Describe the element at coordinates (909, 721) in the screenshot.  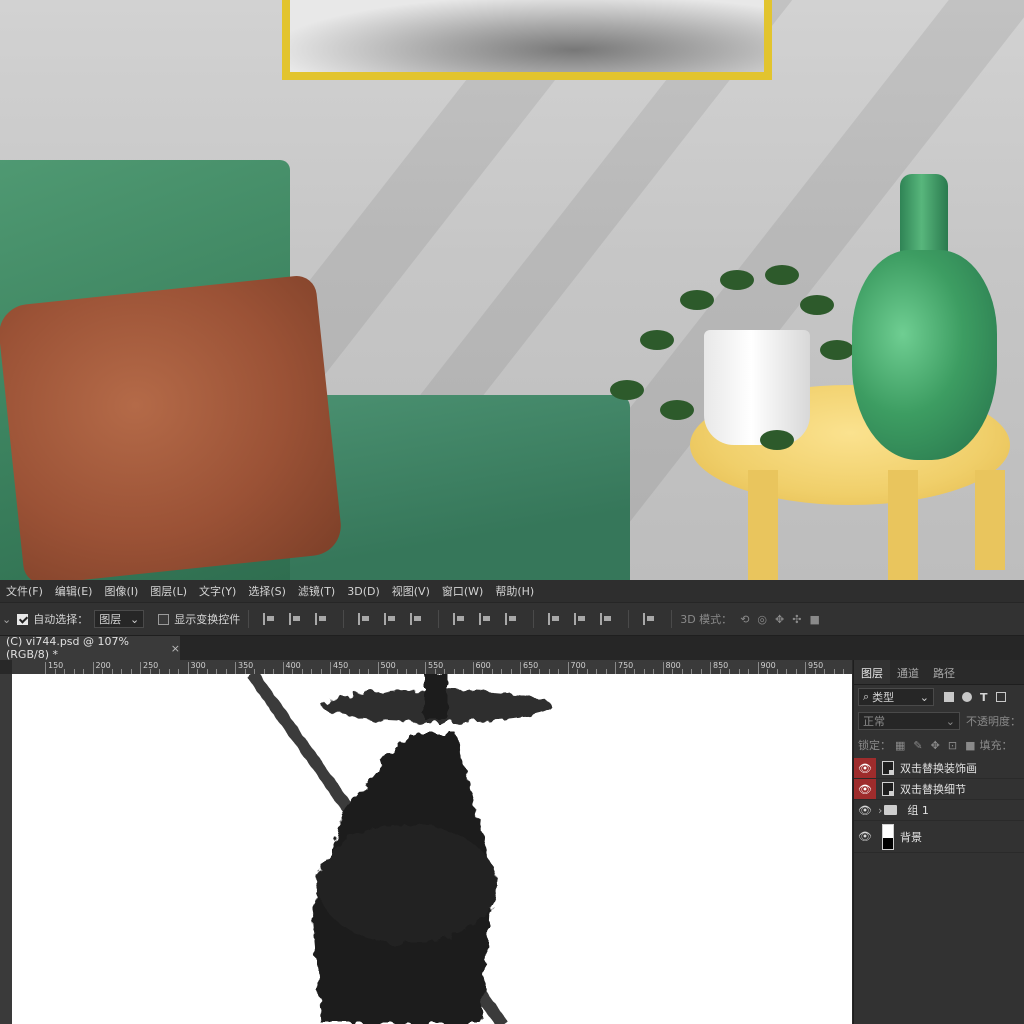
I see `blend-mode-dropdown: 正常 ⌄` at that location.